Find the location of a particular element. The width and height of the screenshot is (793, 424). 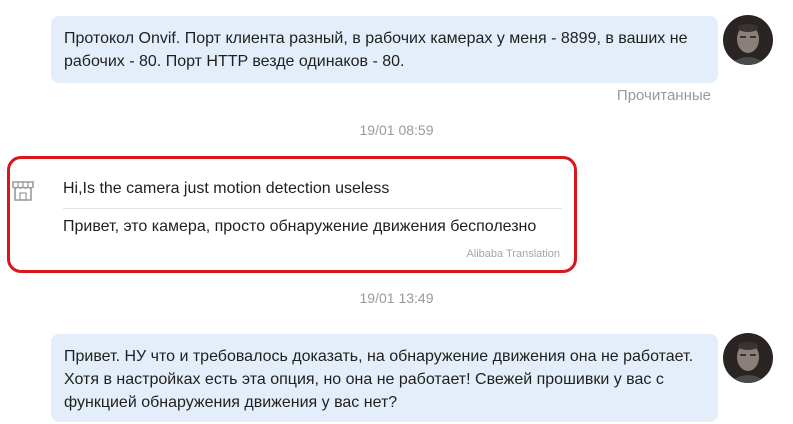

read-status: Прочитанные is located at coordinates (663, 95).